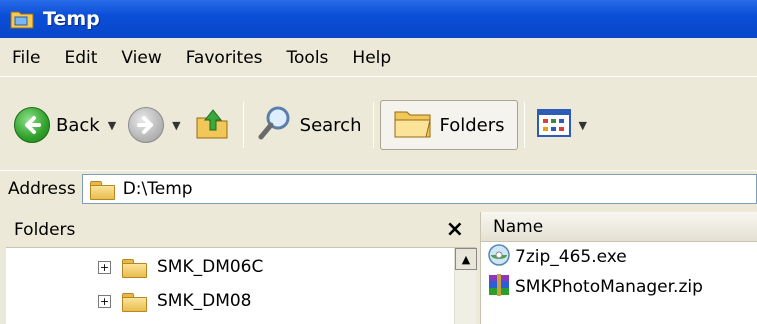 The width and height of the screenshot is (757, 324). What do you see at coordinates (204, 301) in the screenshot?
I see `tree-item-label: SMK_DM08` at bounding box center [204, 301].